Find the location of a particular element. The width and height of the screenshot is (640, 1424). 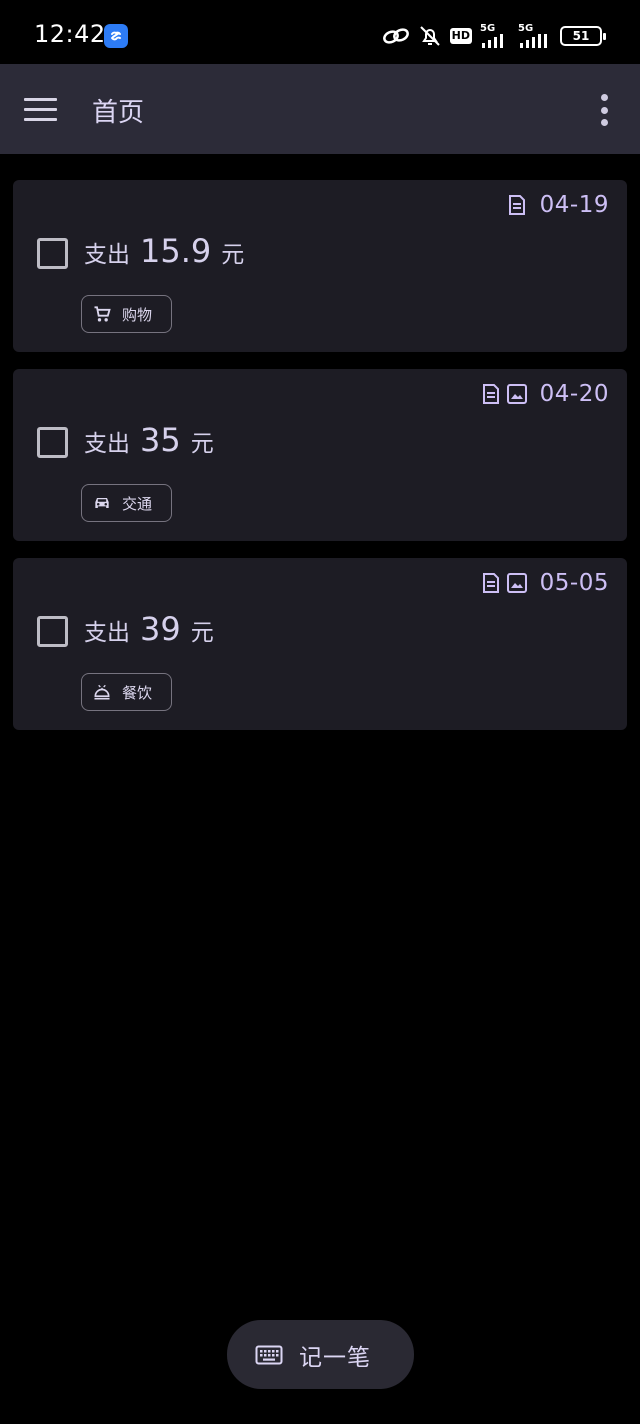

category-label: 交通 is located at coordinates (137, 503).